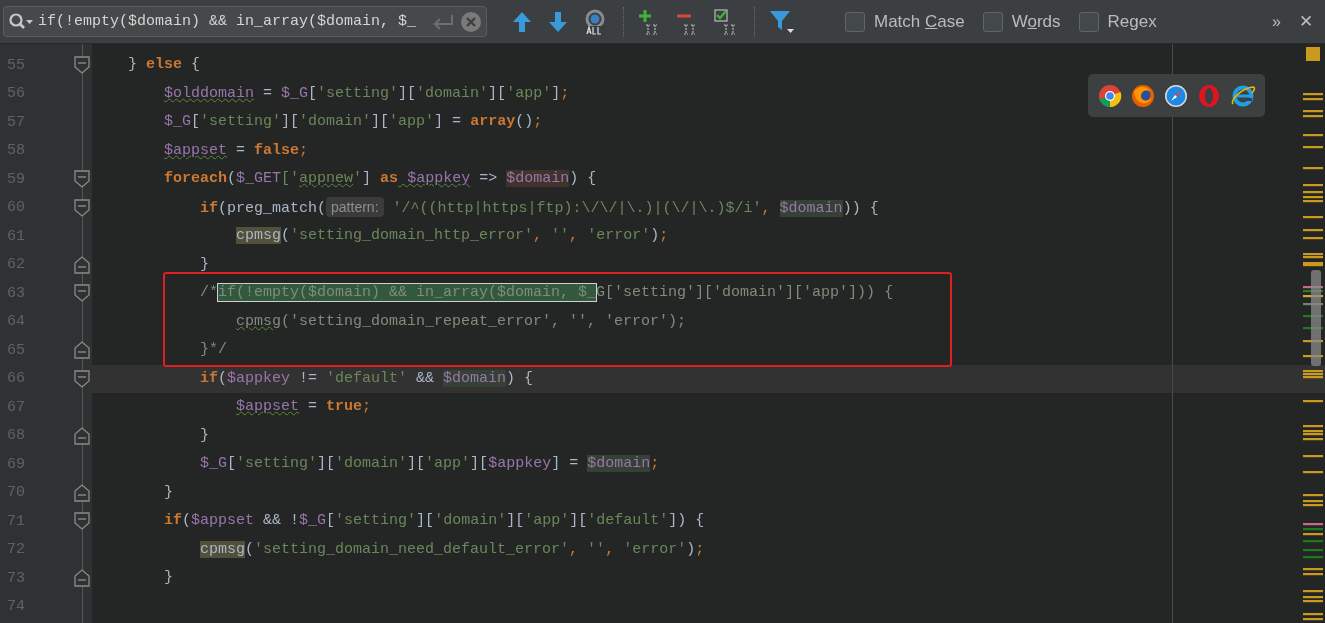 This screenshot has width=1325, height=623. Describe the element at coordinates (539, 207) in the screenshot. I see `code-line: if(preg_match( pattern: '/^((http|https|ftp):\/\/|\.)|(\/|\.)$/i', $domain)) {` at that location.